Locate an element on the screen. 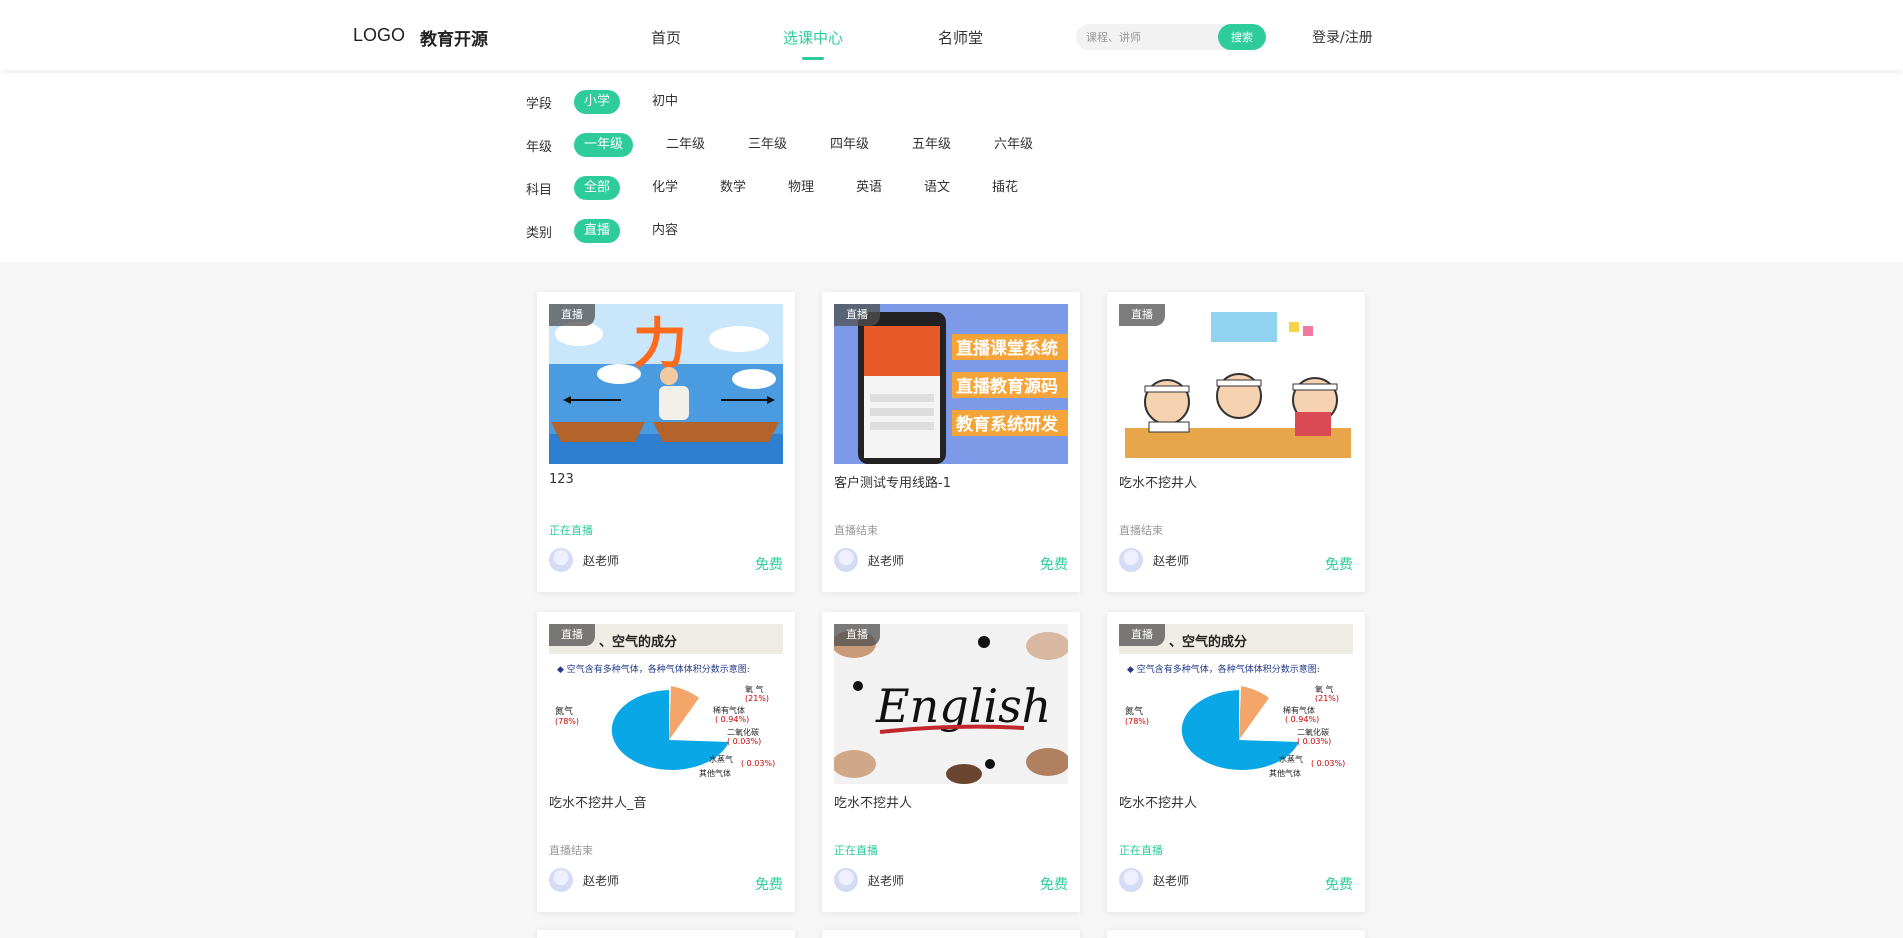 This screenshot has width=1903, height=938. course-card: 直播 吃水不挖井人 直播结束 赵老师 免费 is located at coordinates (1236, 442).